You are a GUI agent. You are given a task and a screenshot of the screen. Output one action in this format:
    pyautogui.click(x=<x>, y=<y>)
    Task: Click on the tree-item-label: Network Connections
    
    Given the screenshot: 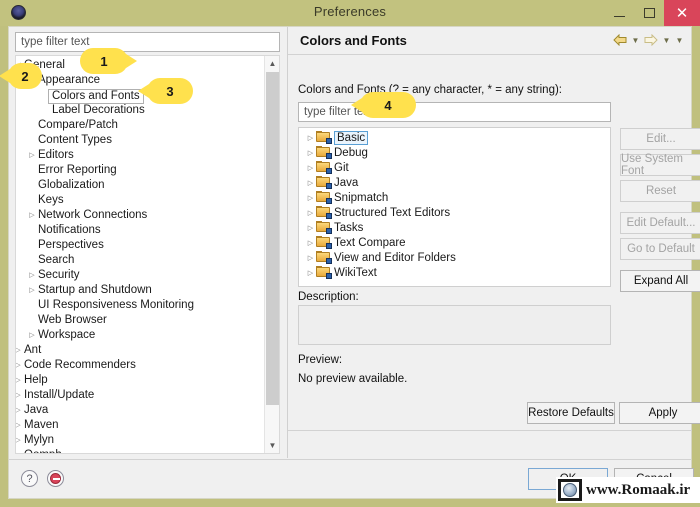 What is the action you would take?
    pyautogui.click(x=93, y=215)
    